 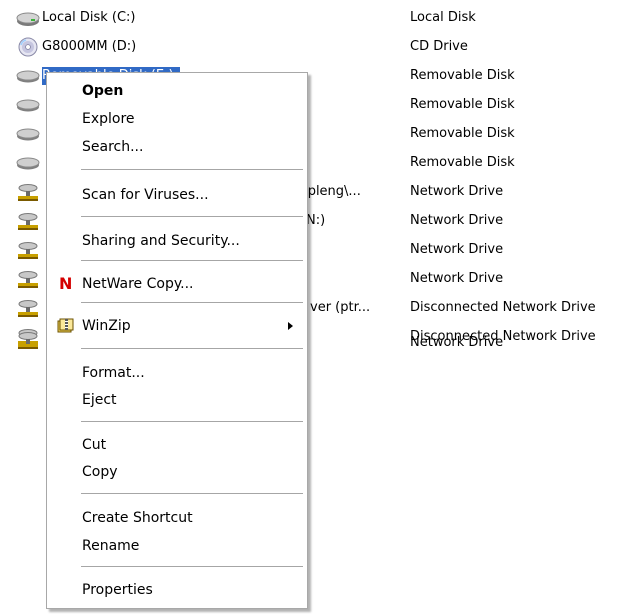 What do you see at coordinates (177, 546) in the screenshot?
I see `menu-item-rename: Rename` at bounding box center [177, 546].